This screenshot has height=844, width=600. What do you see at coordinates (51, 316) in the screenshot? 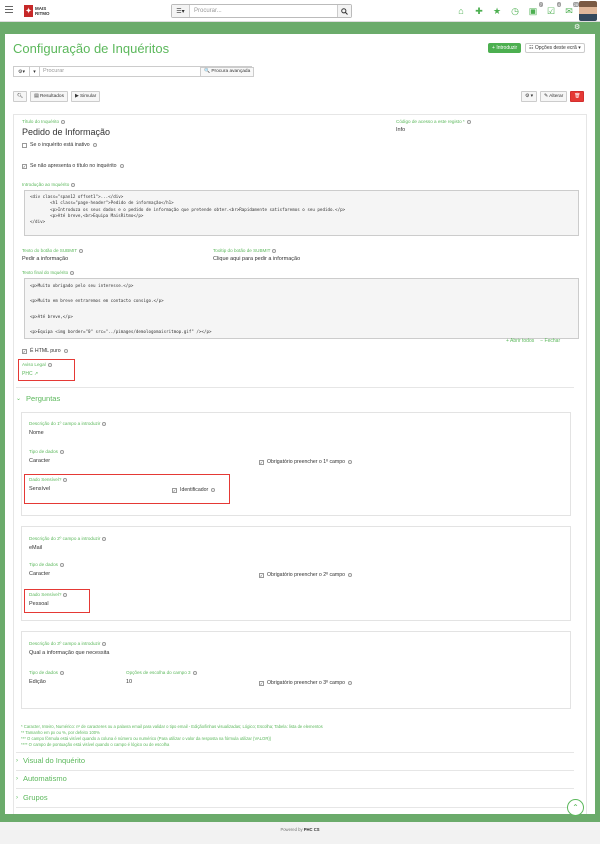
I see `final-line-5: <p>Até breve,</p>` at bounding box center [51, 316].